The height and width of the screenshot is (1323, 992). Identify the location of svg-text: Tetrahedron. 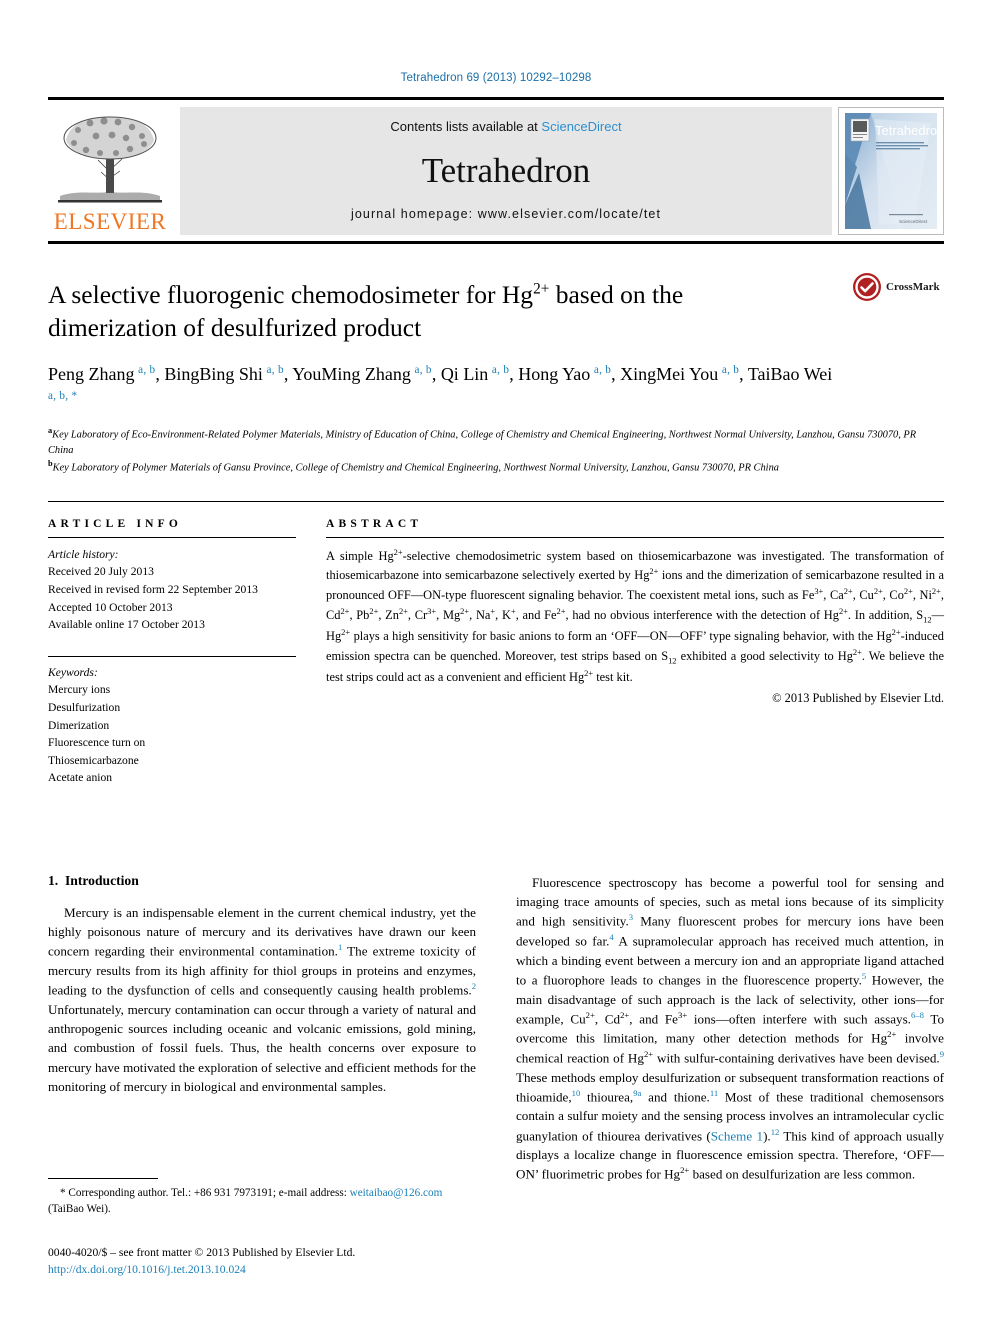
(906, 130).